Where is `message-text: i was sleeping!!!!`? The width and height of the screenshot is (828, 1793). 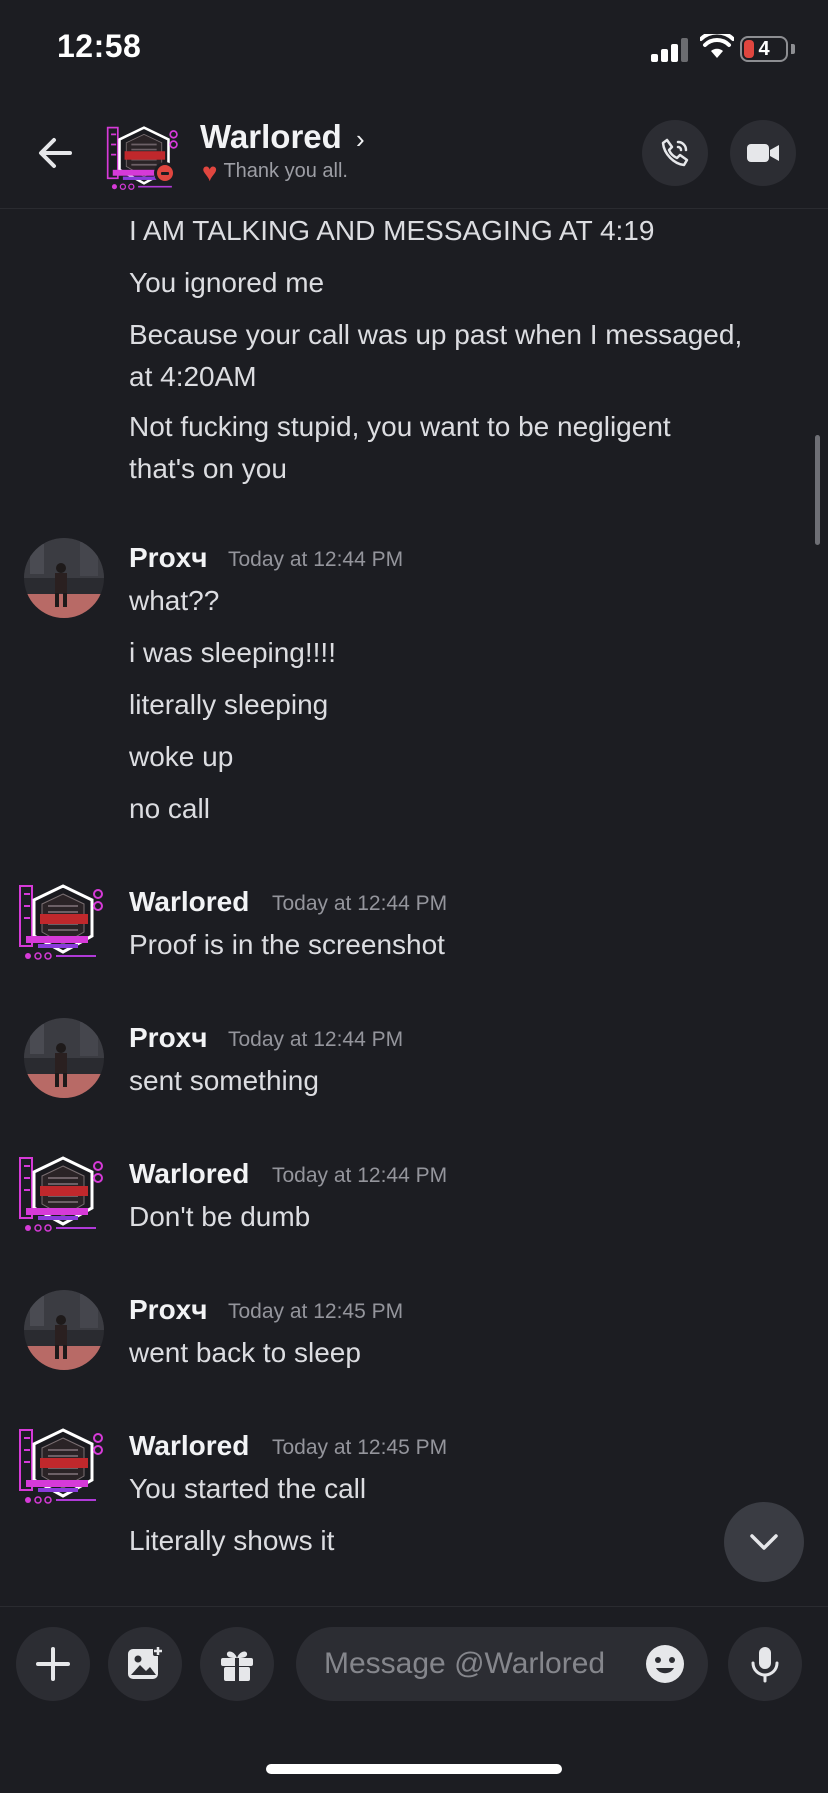
message-text: i was sleeping!!!! is located at coordinates (232, 652).